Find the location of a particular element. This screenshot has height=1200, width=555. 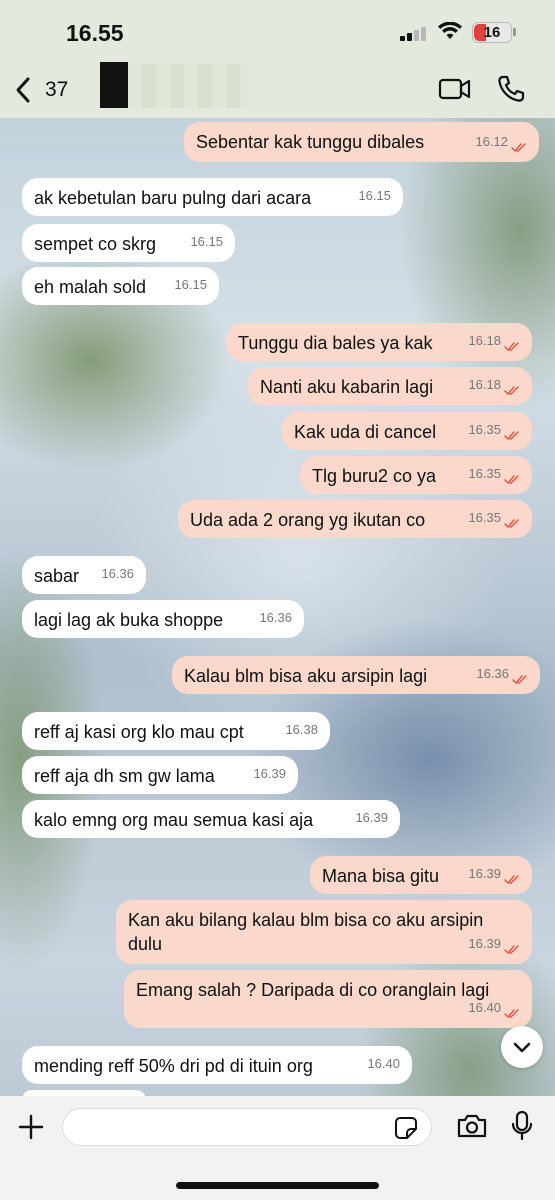

message-text: lagi lag ak buka shoppe is located at coordinates (129, 620).